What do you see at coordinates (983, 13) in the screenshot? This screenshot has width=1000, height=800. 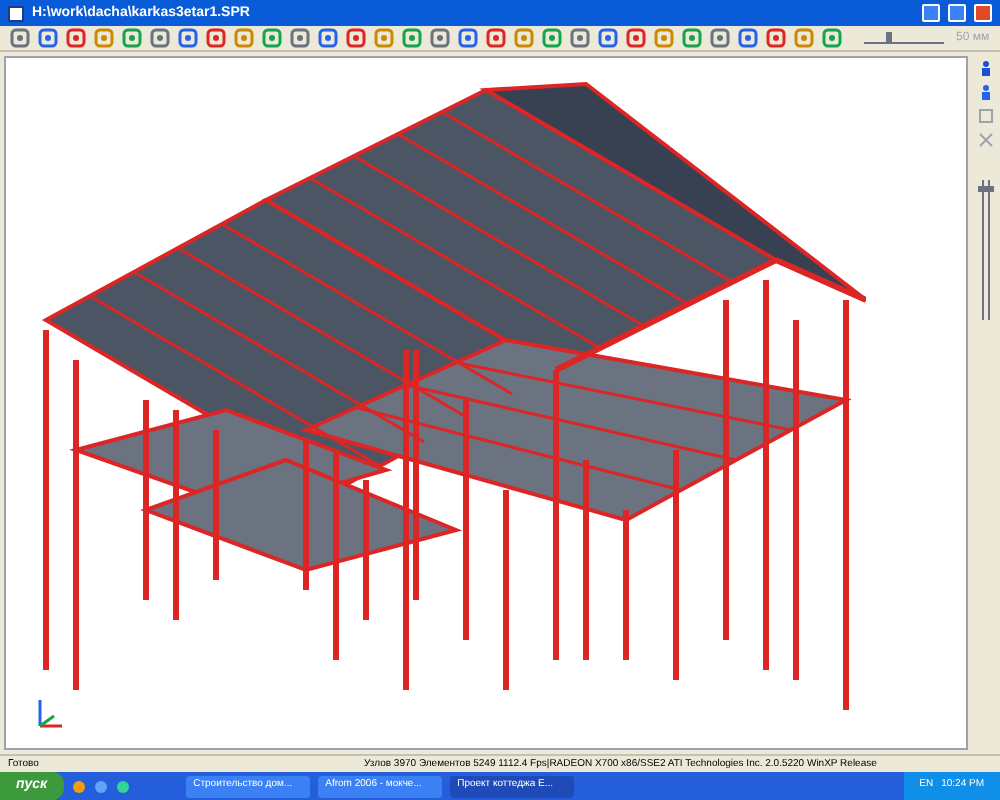 I see `close-button` at bounding box center [983, 13].